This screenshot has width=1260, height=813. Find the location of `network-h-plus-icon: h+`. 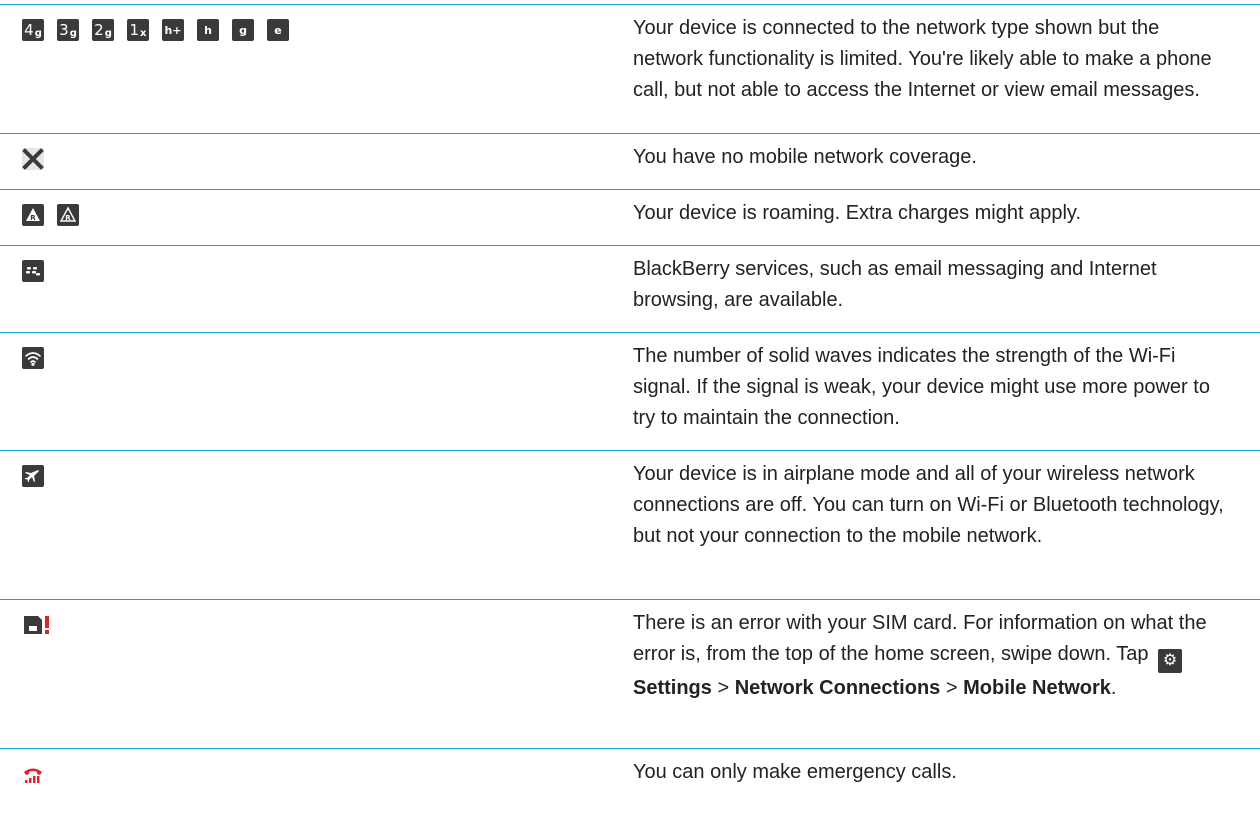

network-h-plus-icon: h+ is located at coordinates (173, 30).